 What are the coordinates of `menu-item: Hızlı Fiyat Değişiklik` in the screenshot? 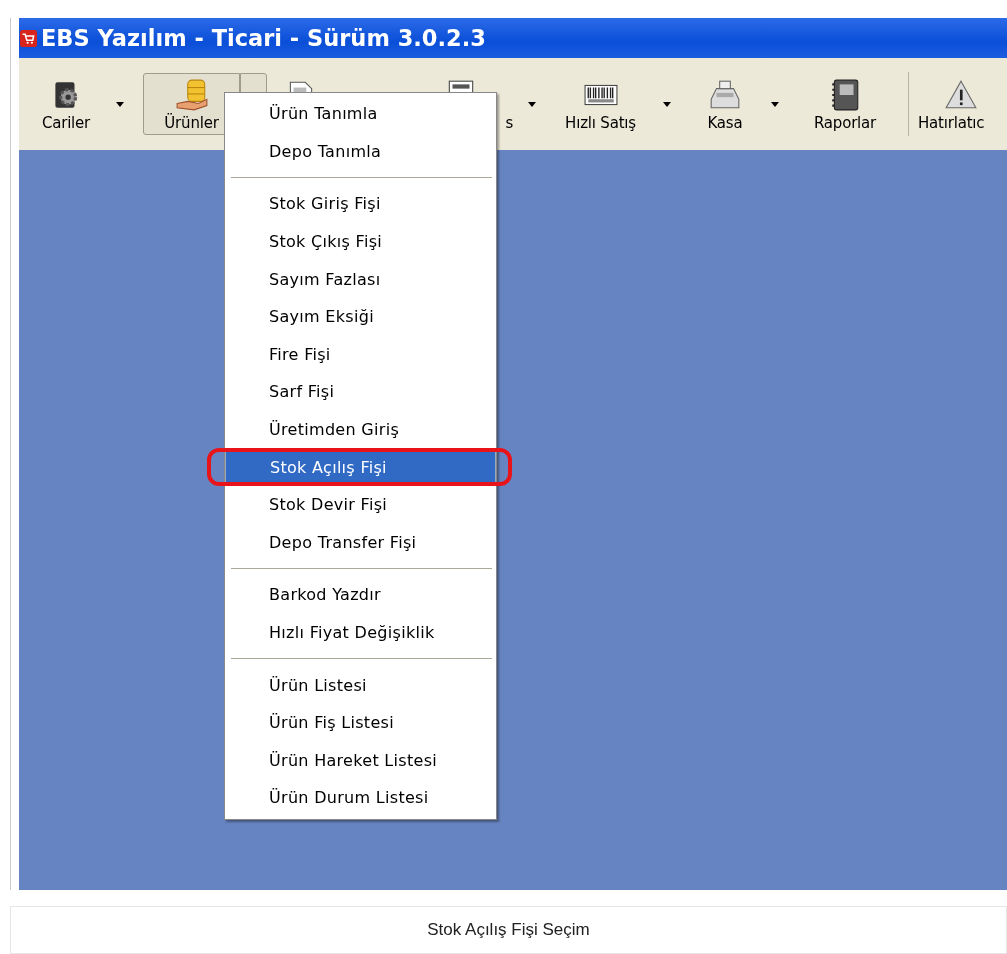 It's located at (360, 632).